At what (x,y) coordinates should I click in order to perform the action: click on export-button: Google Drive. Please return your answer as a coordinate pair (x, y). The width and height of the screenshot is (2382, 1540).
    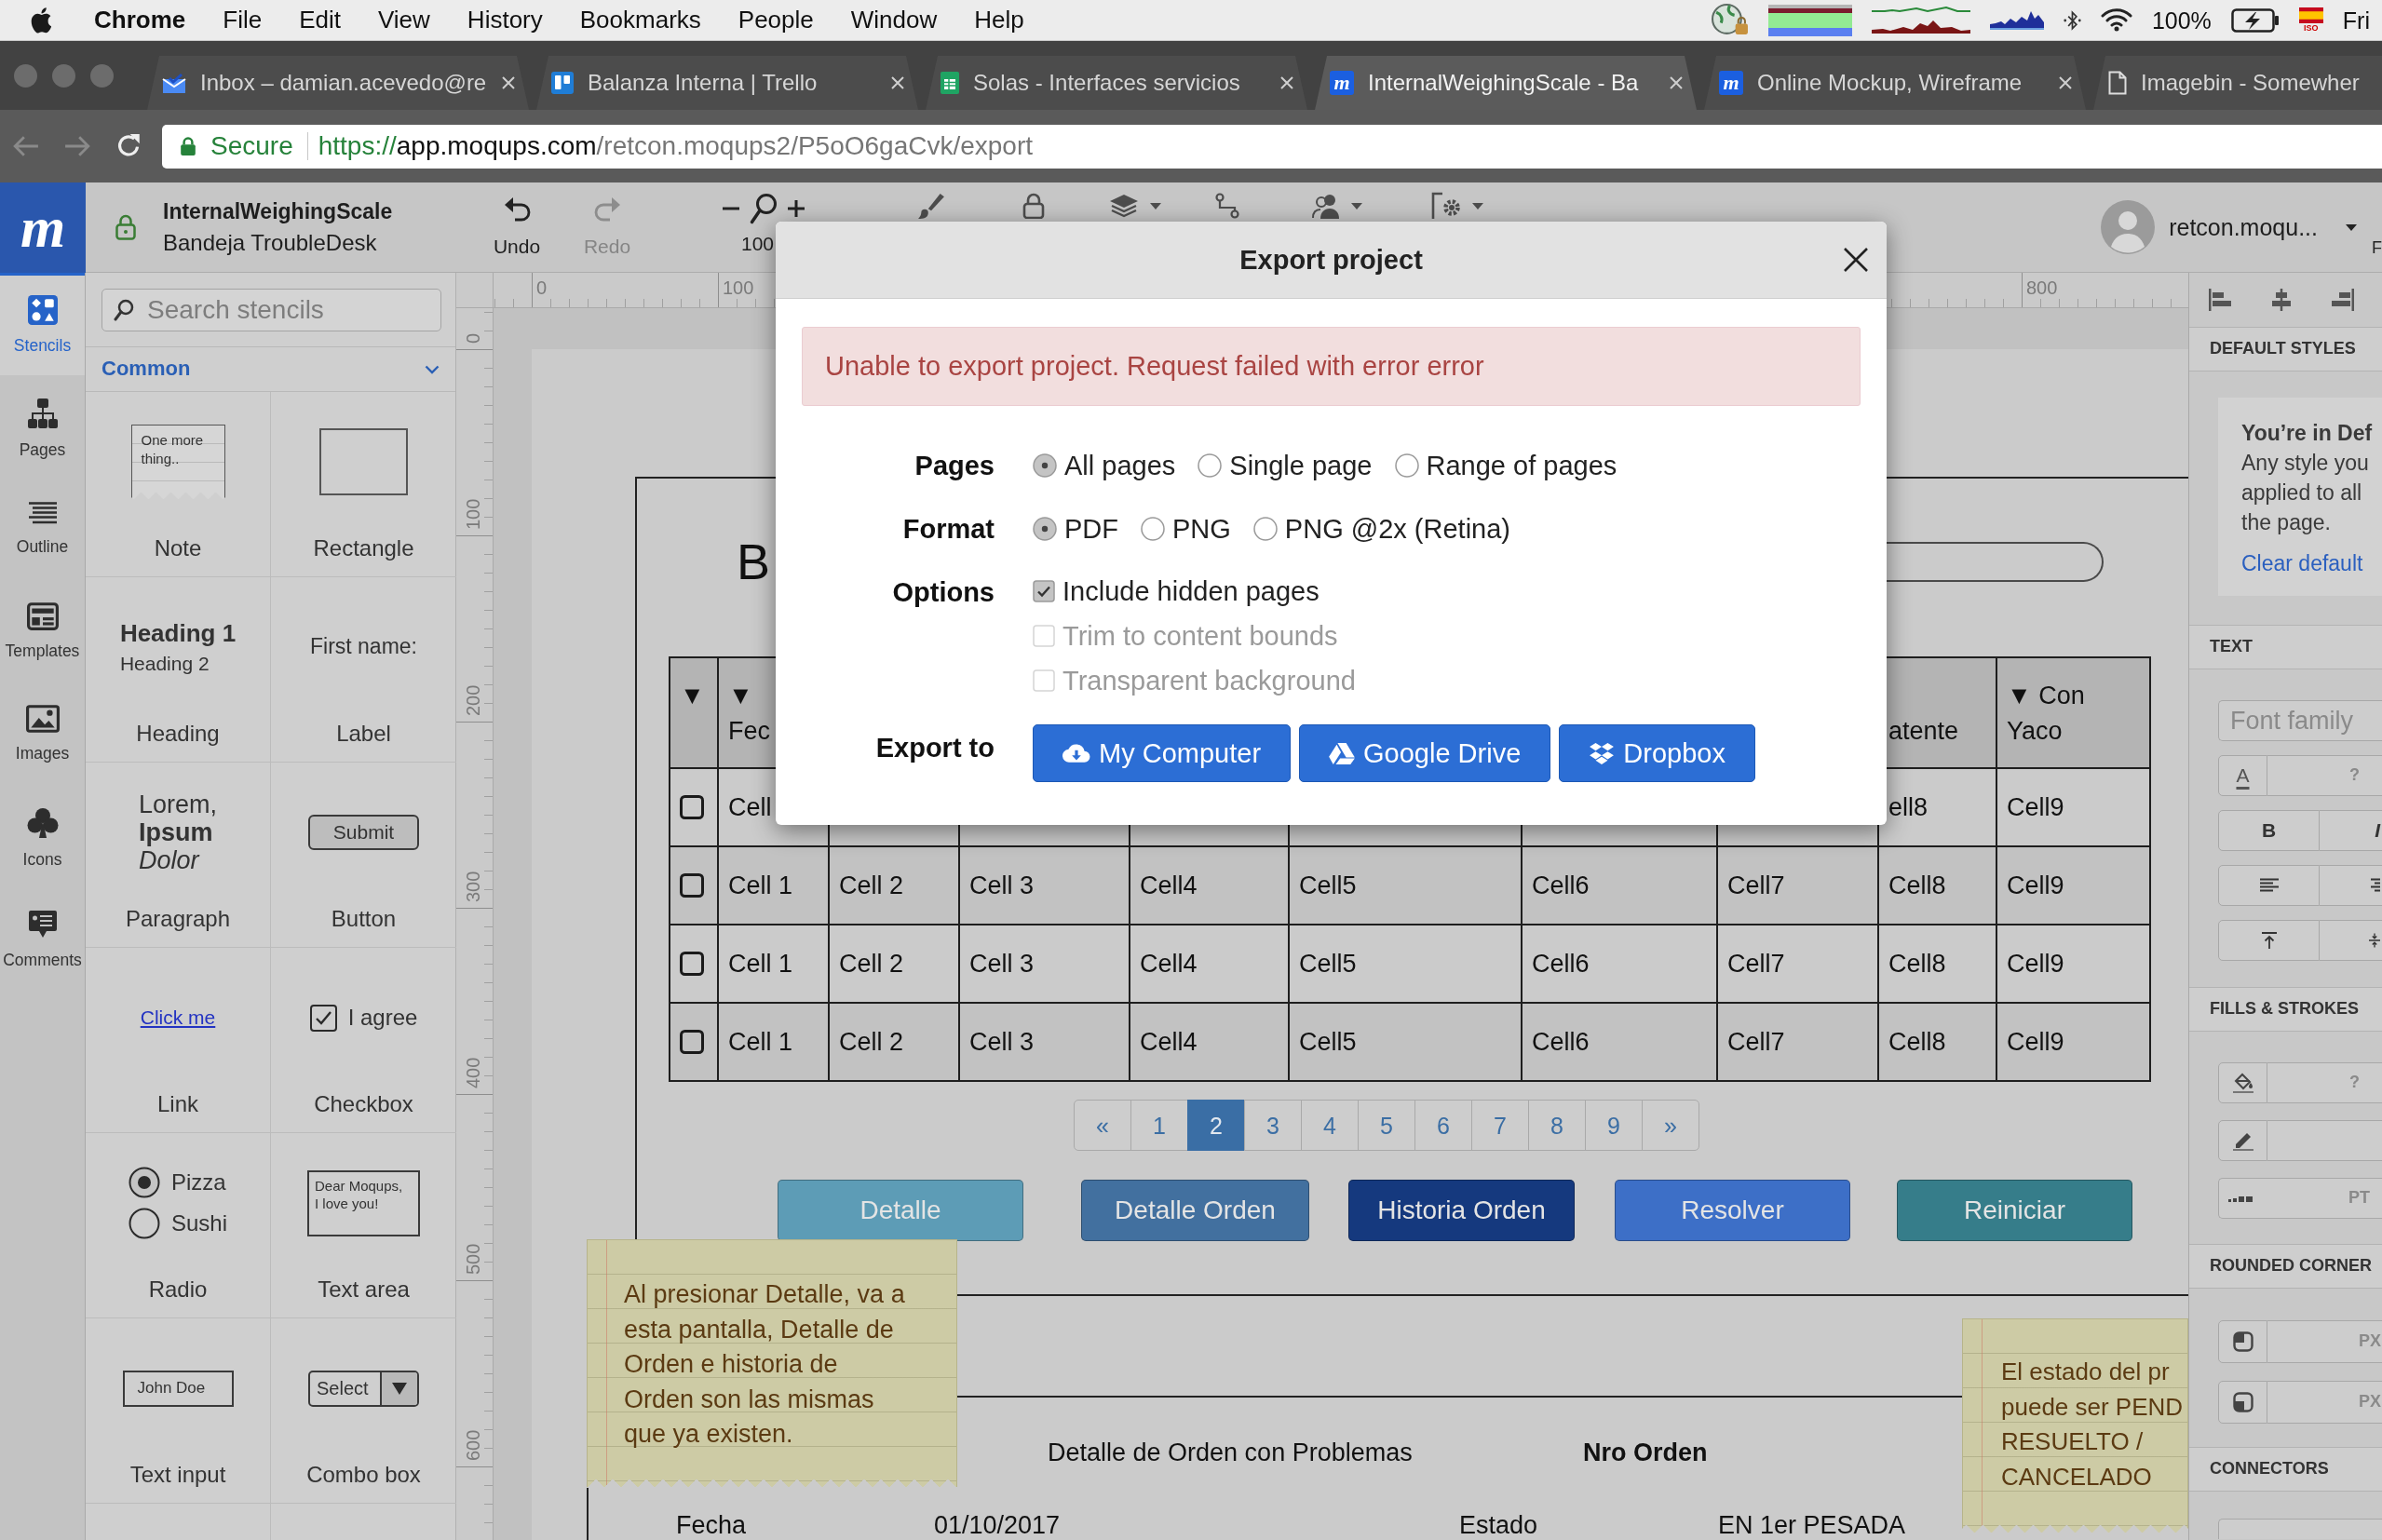
    Looking at the image, I should click on (1425, 753).